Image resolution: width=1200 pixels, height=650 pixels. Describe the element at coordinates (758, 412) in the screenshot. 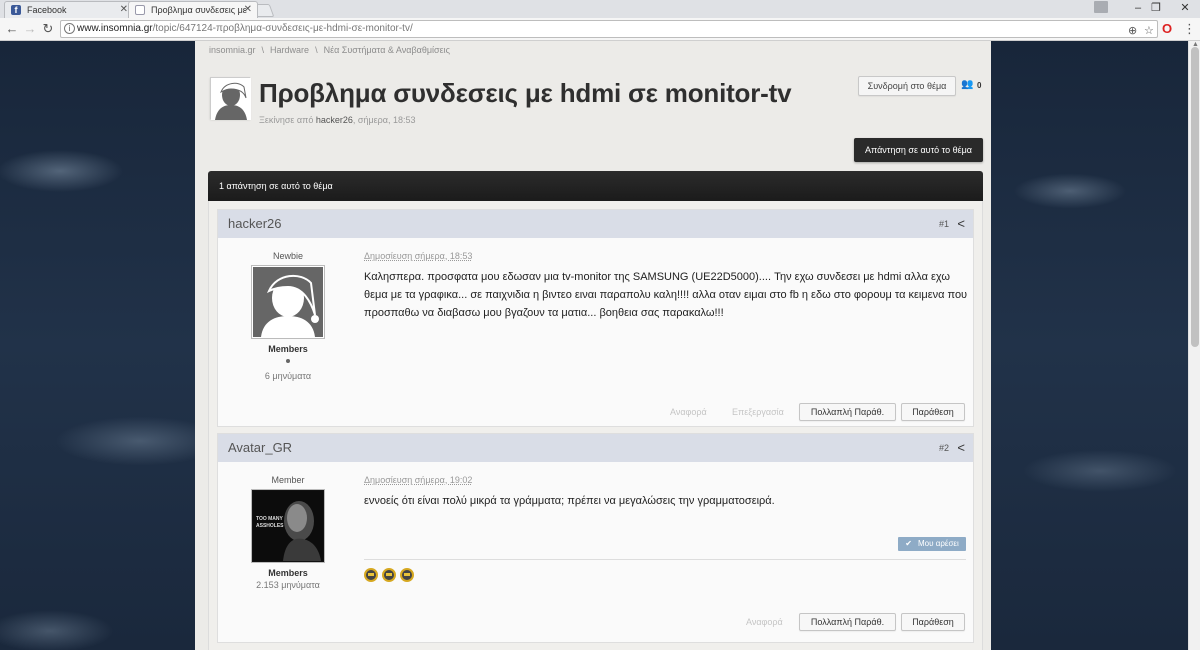

I see `edit-link: Επεξεργασία` at that location.